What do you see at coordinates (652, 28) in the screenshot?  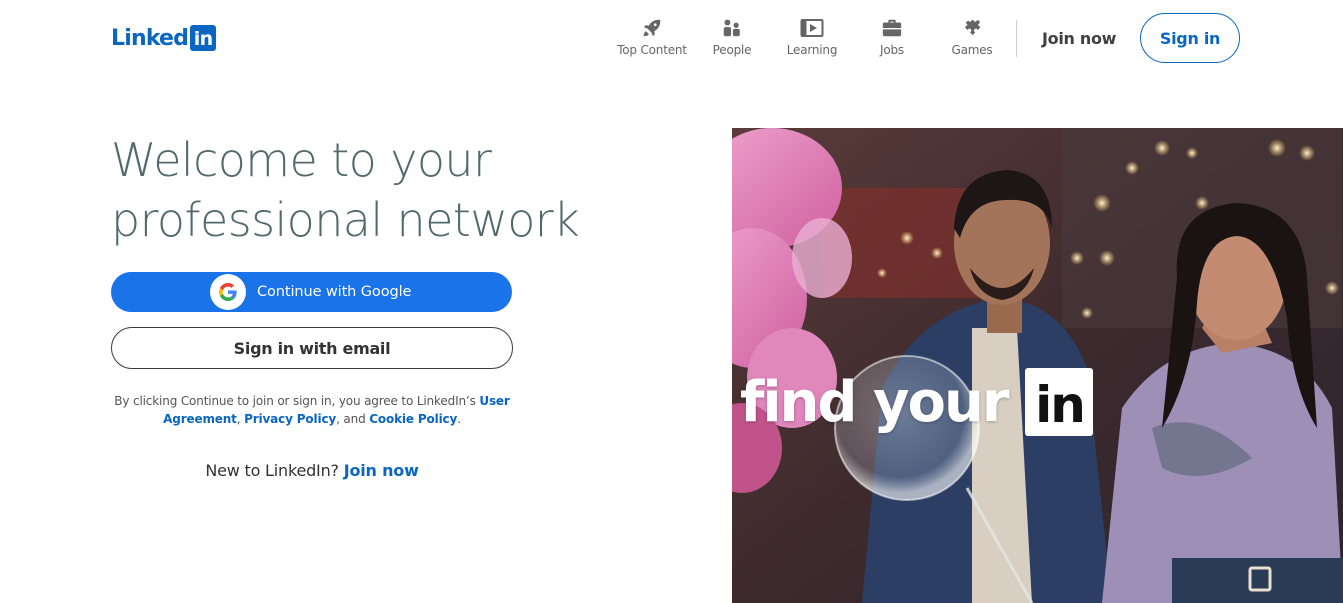 I see `rocket-icon` at bounding box center [652, 28].